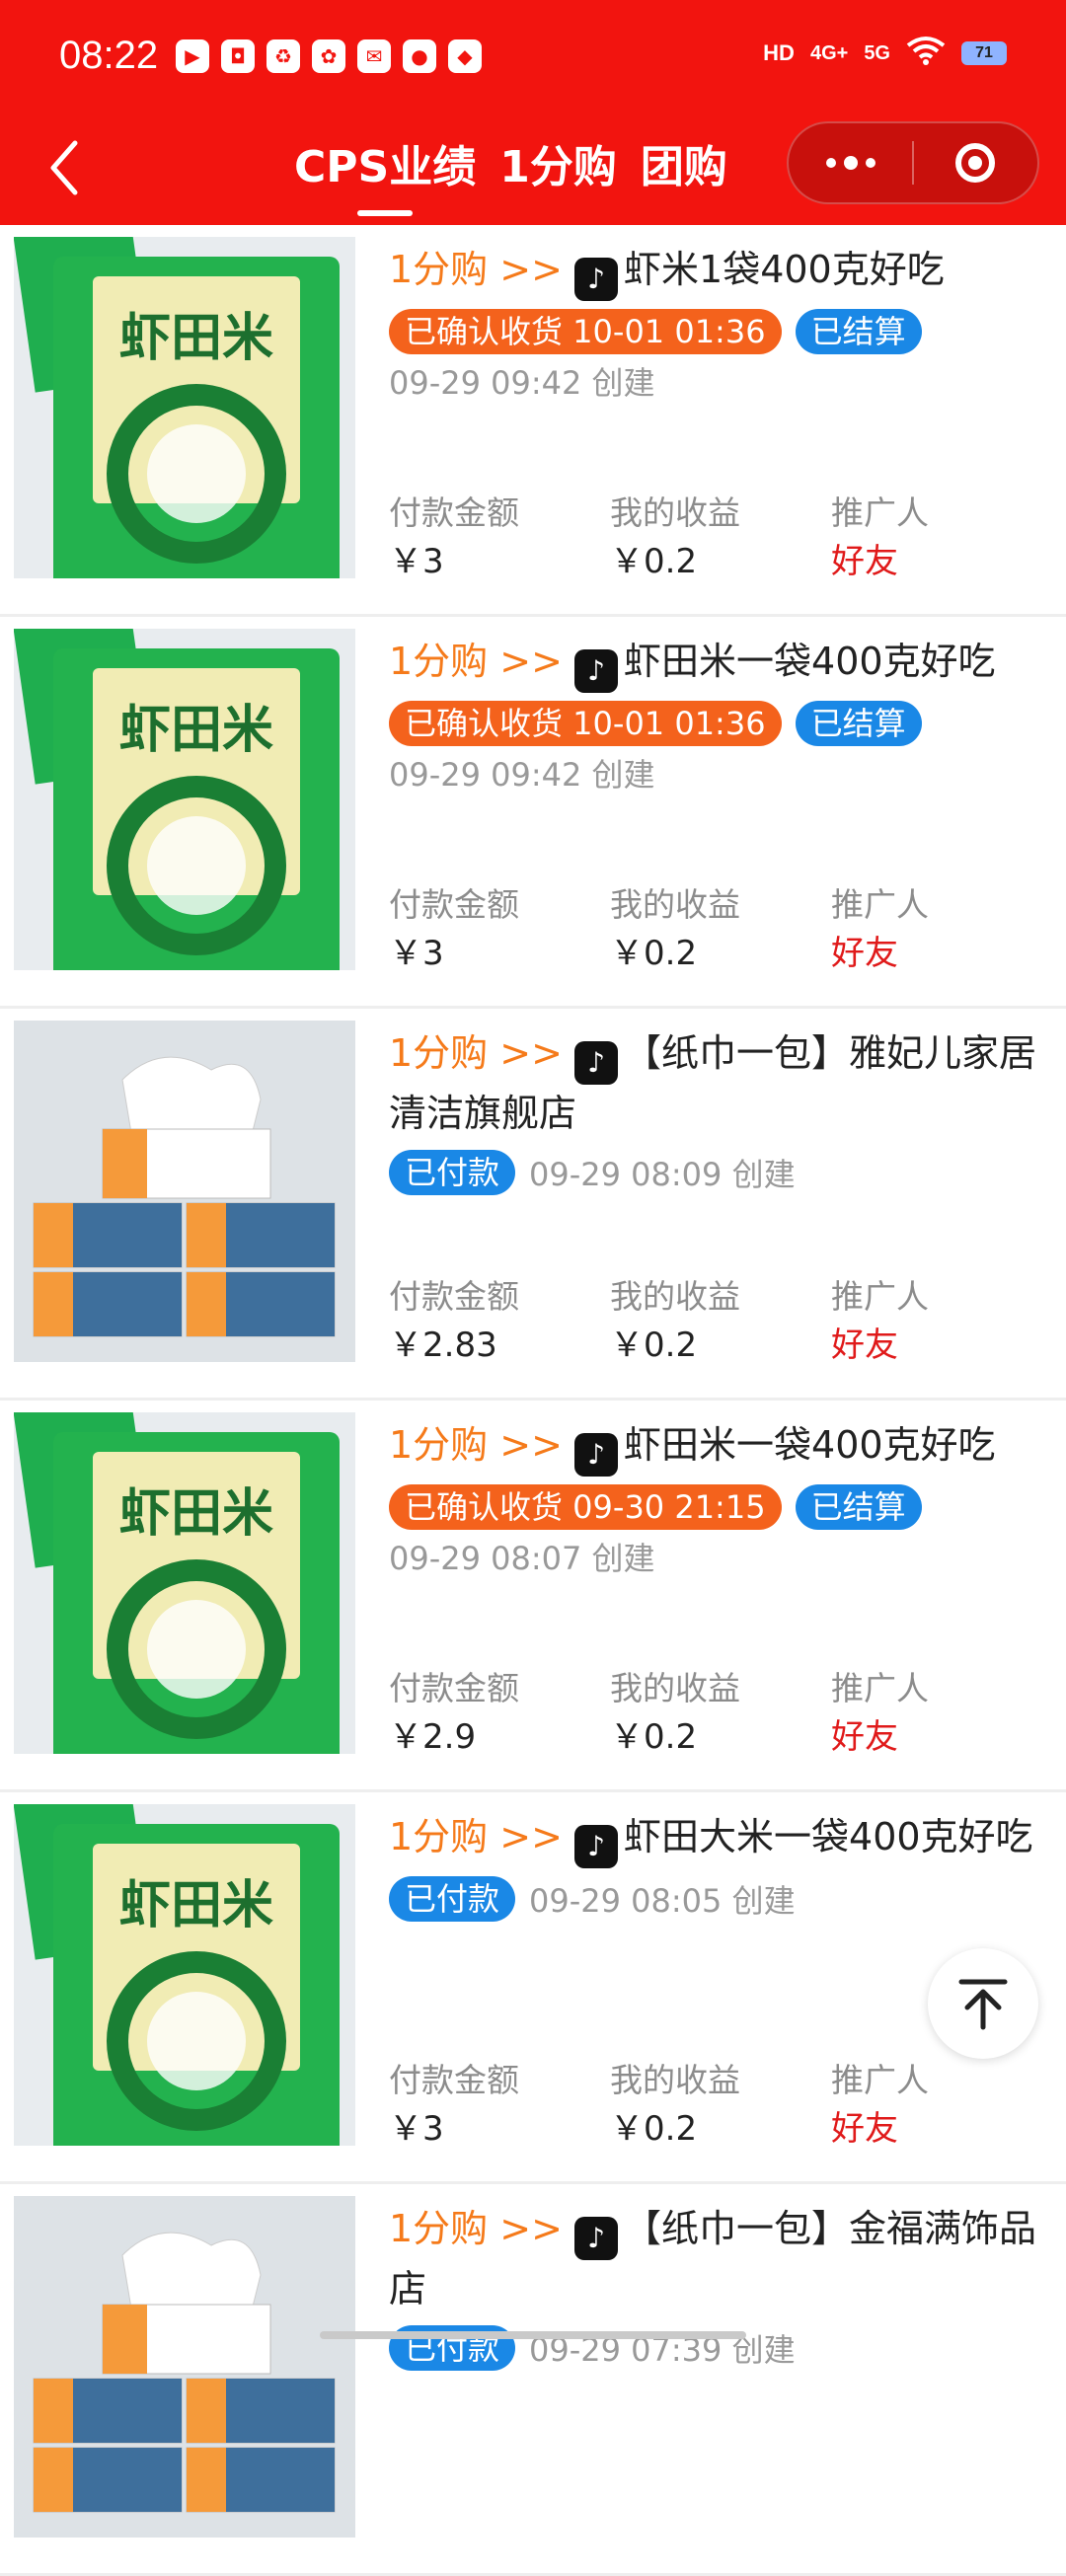  What do you see at coordinates (724, 1714) in the screenshot?
I see `order-stats: 付款金额 ￥2.9 我的收益 ￥0.2 推广人 好友` at bounding box center [724, 1714].